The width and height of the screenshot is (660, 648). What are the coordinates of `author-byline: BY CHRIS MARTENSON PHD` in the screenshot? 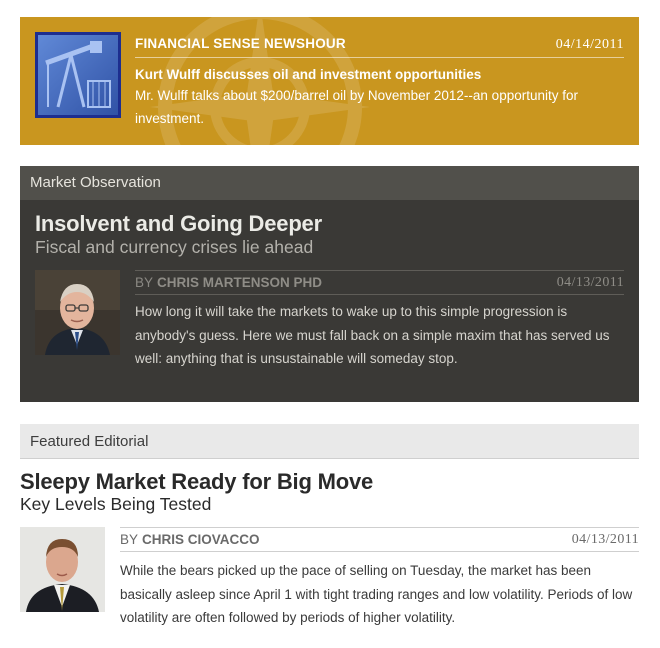 It's located at (228, 283).